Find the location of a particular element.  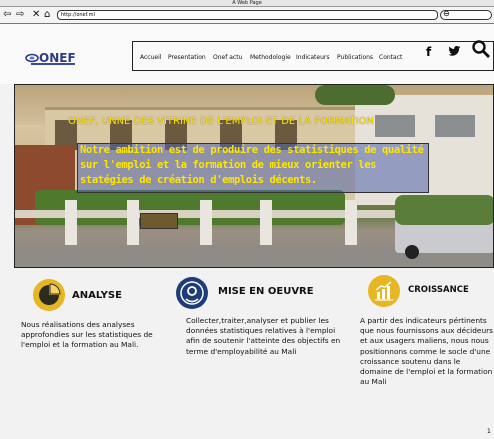

twitter-icon is located at coordinates (454, 52).